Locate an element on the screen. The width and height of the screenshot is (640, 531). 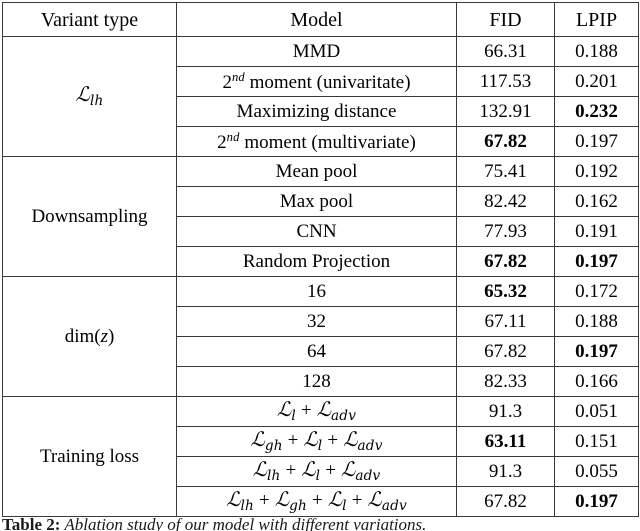
lpip-value-cell: 0.151 is located at coordinates (596, 441).